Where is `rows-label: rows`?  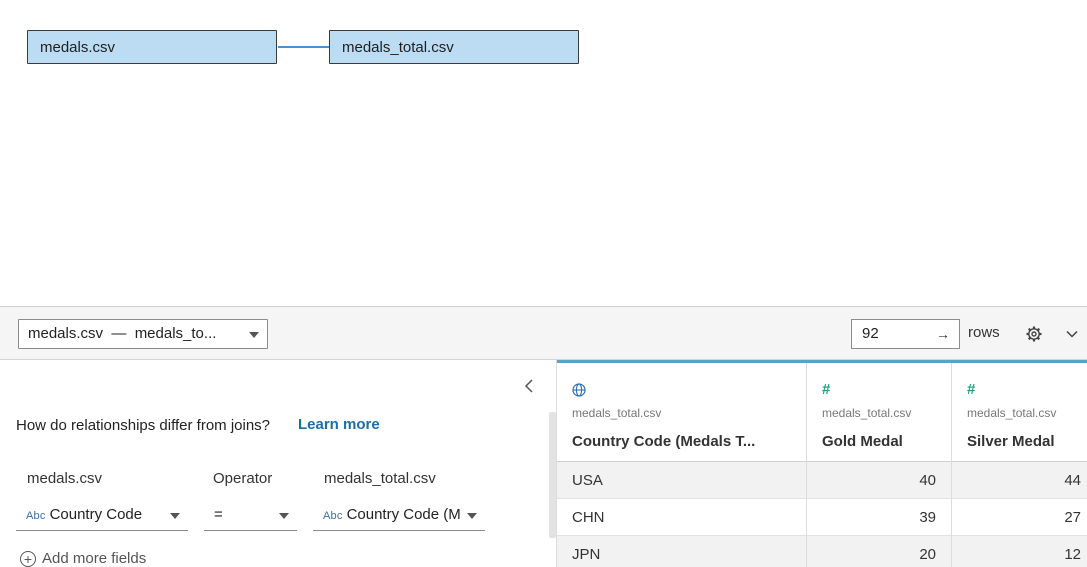
rows-label: rows is located at coordinates (984, 332).